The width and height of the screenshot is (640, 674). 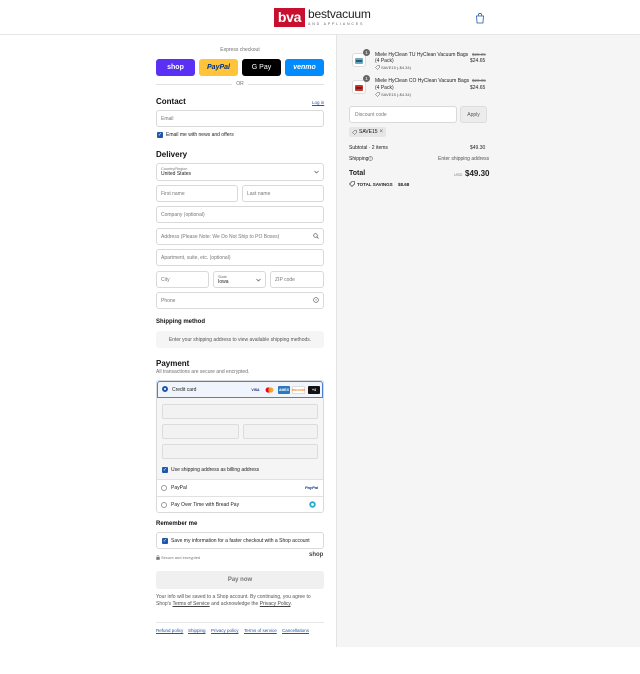 What do you see at coordinates (314, 390) in the screenshot?
I see `more-cards-badge: +4` at bounding box center [314, 390].